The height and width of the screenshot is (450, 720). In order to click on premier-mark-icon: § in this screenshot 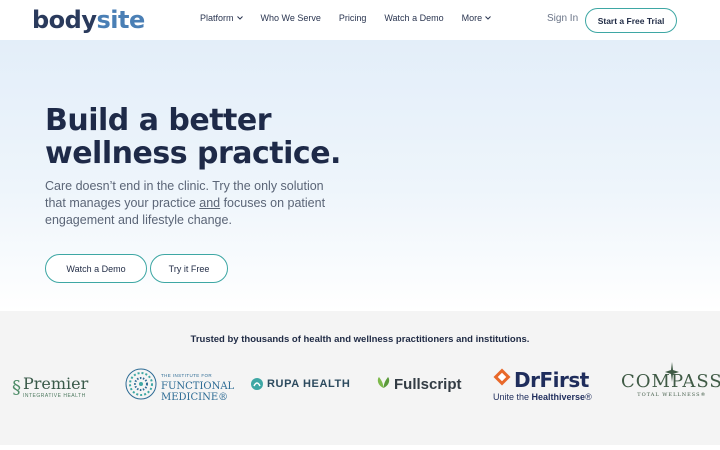, I will do `click(16, 387)`.